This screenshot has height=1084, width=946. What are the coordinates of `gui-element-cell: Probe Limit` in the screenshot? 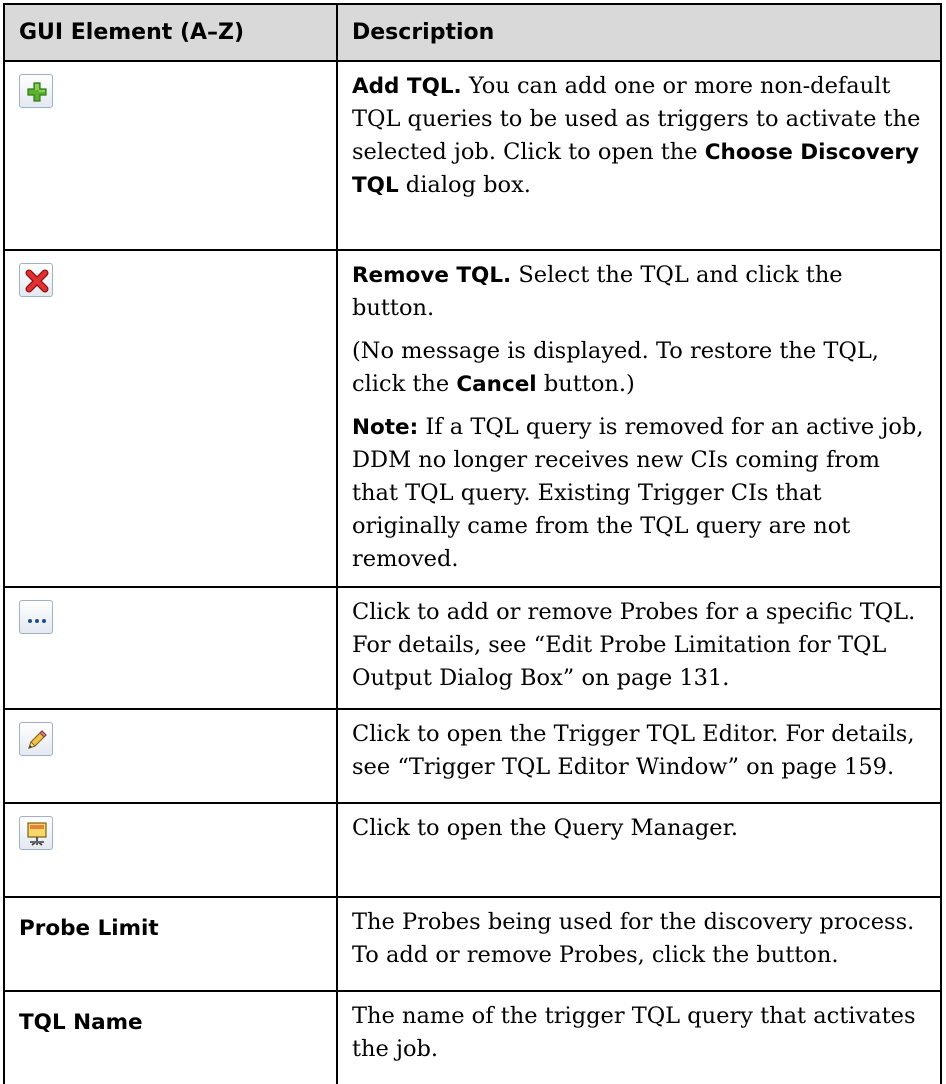 It's located at (170, 944).